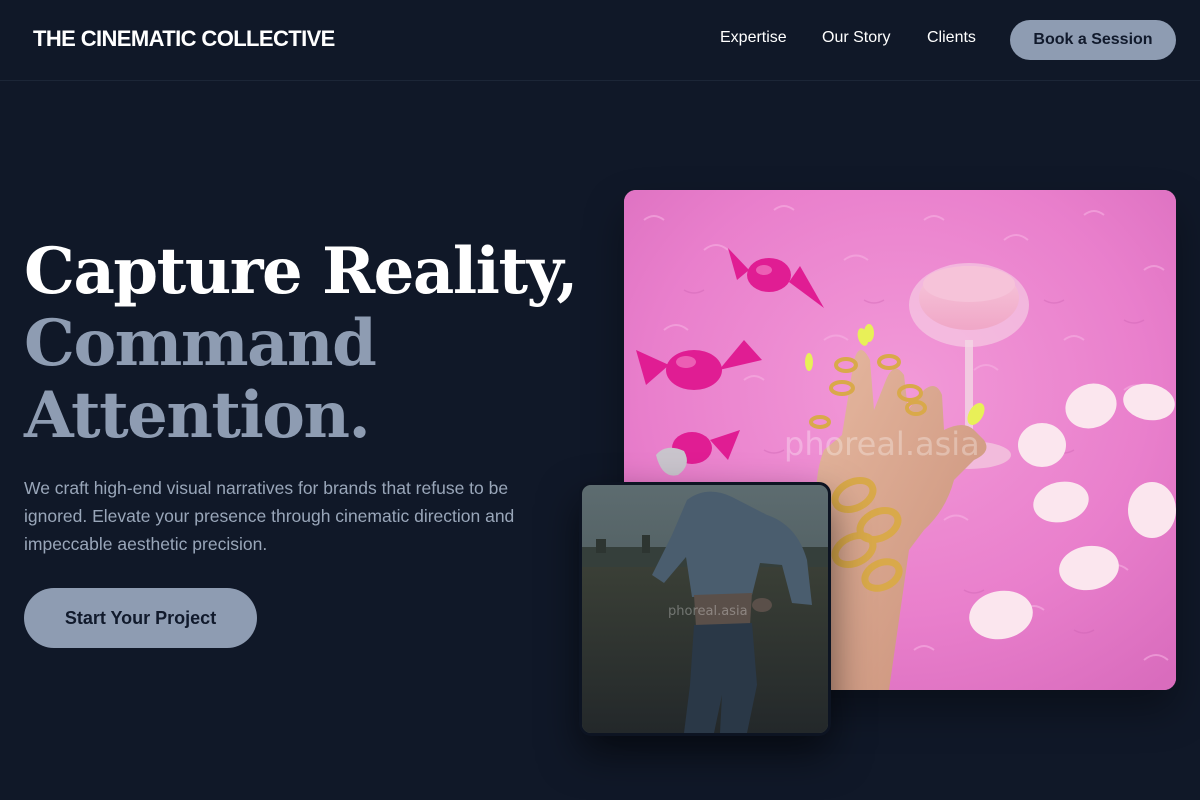 The height and width of the screenshot is (800, 1200). What do you see at coordinates (200, 343) in the screenshot?
I see `headline-line-2: Command` at bounding box center [200, 343].